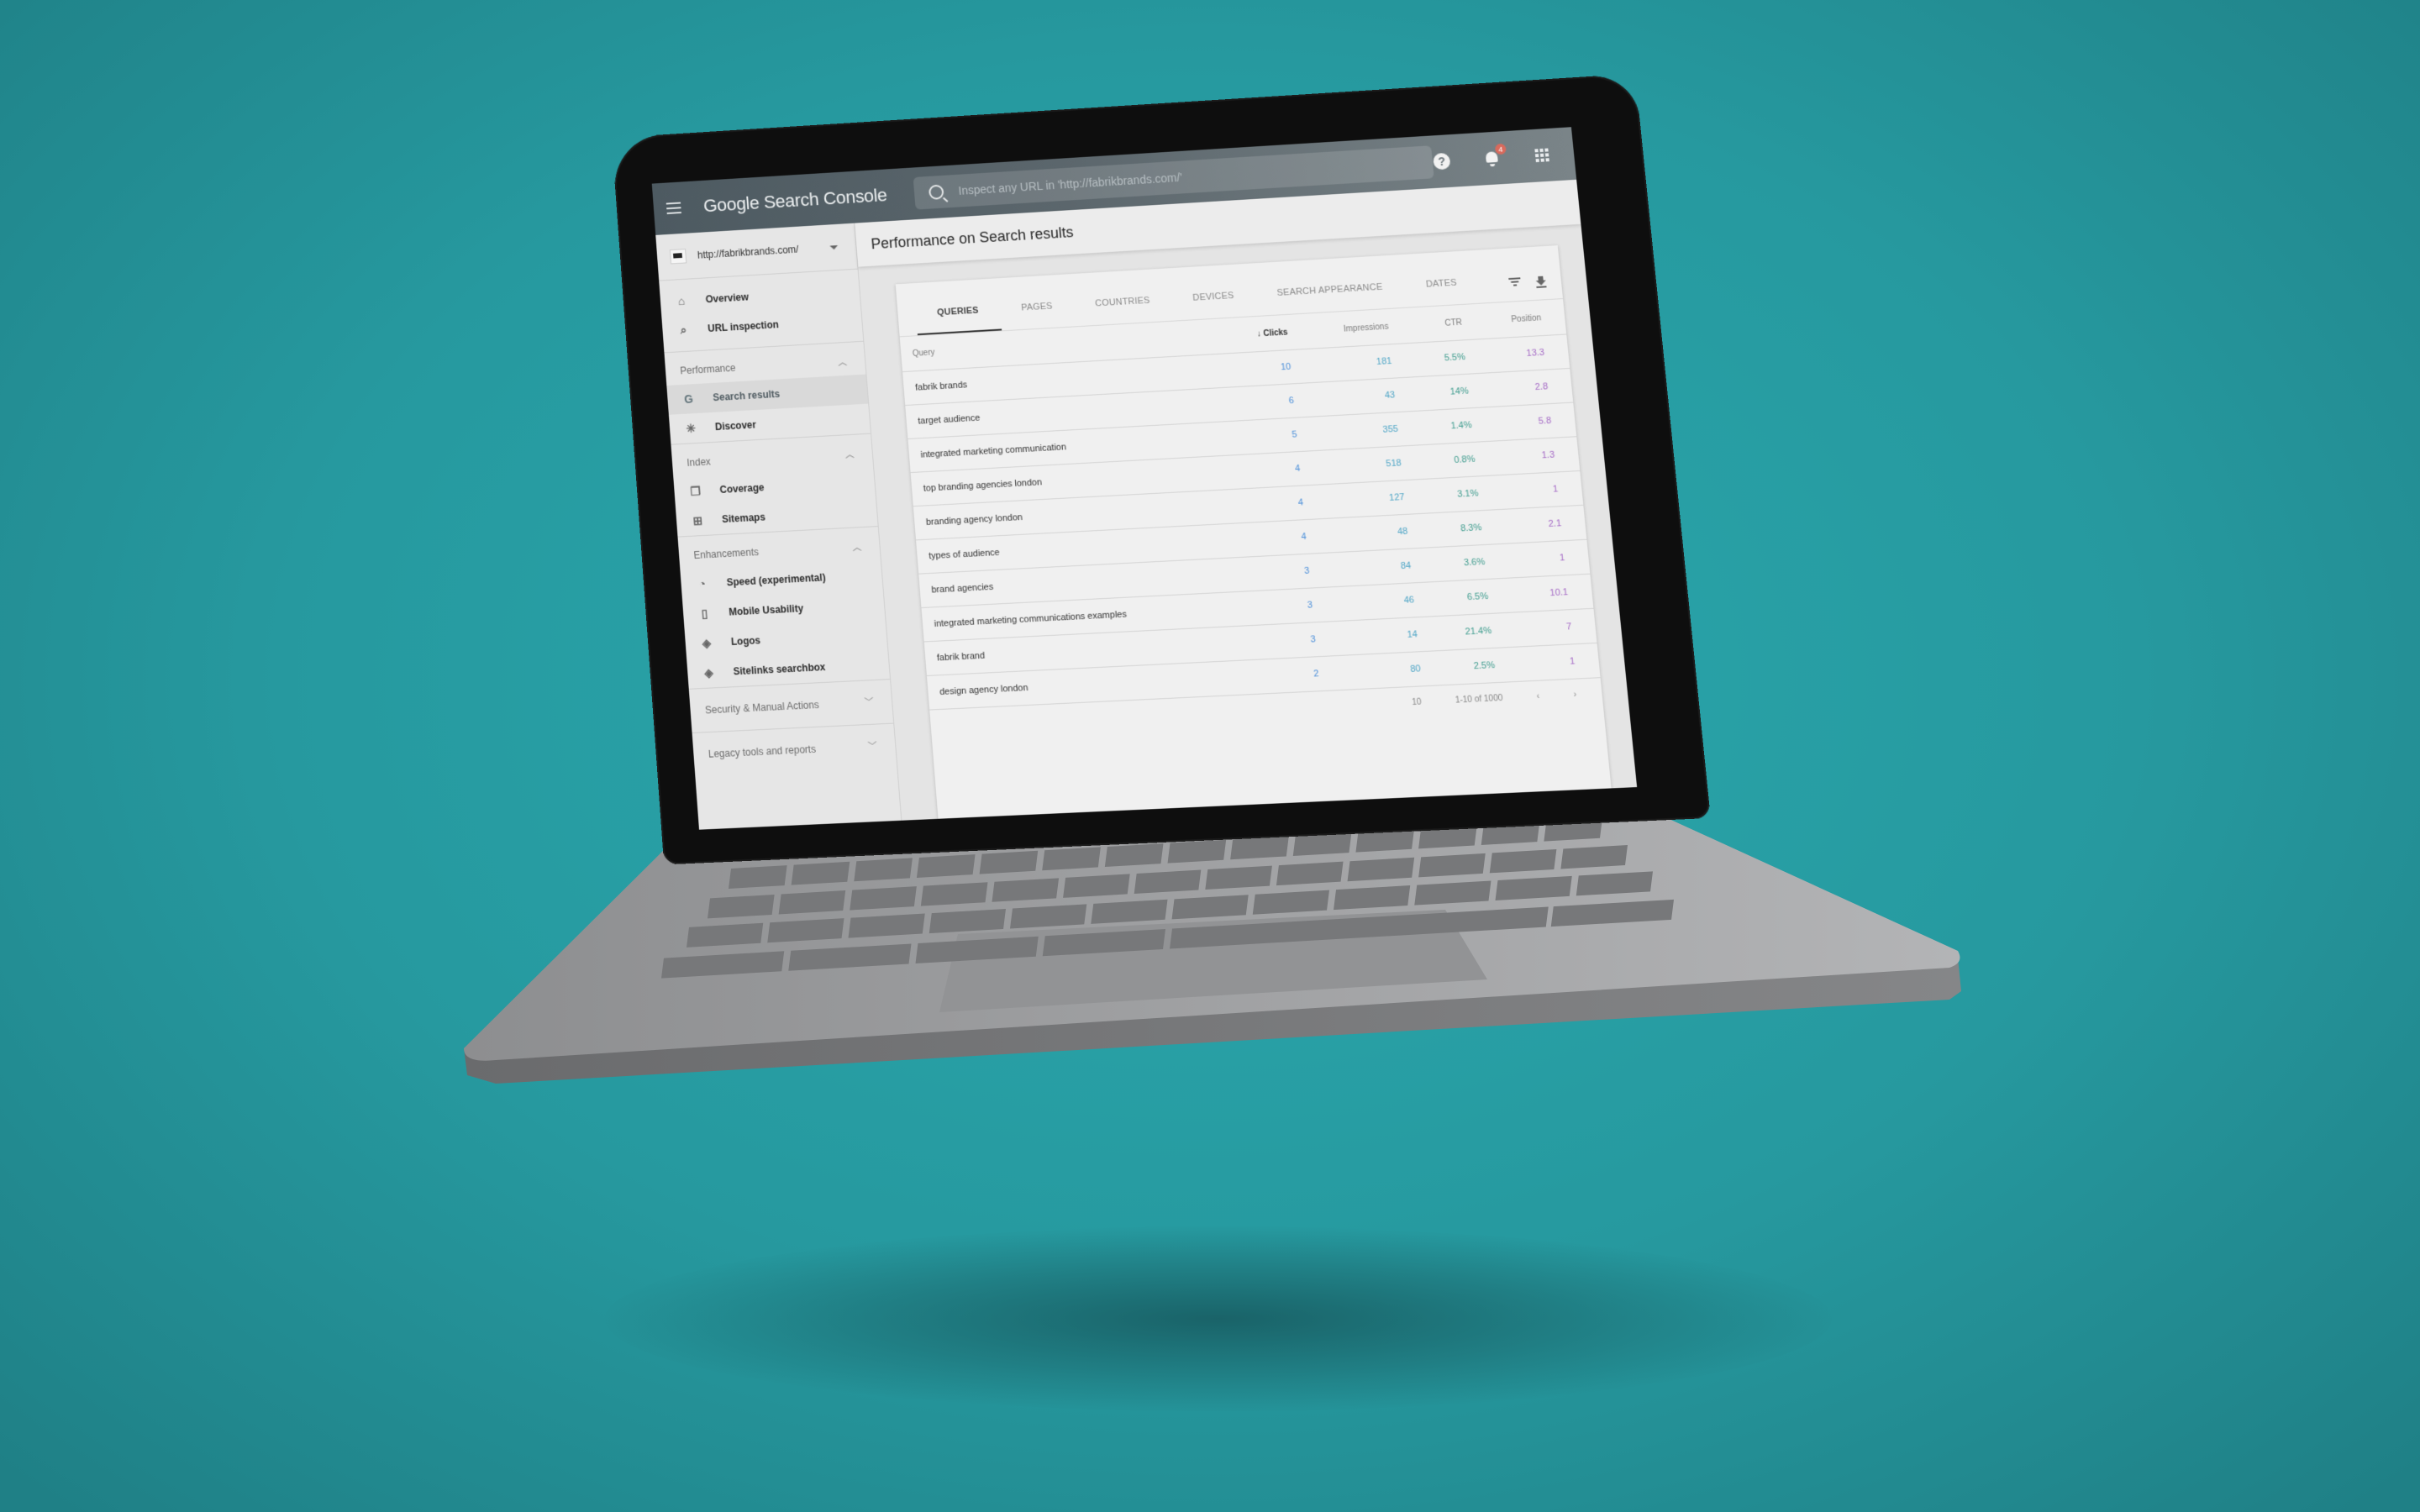  I want to click on gauge-icon: ◔, so click(703, 583).